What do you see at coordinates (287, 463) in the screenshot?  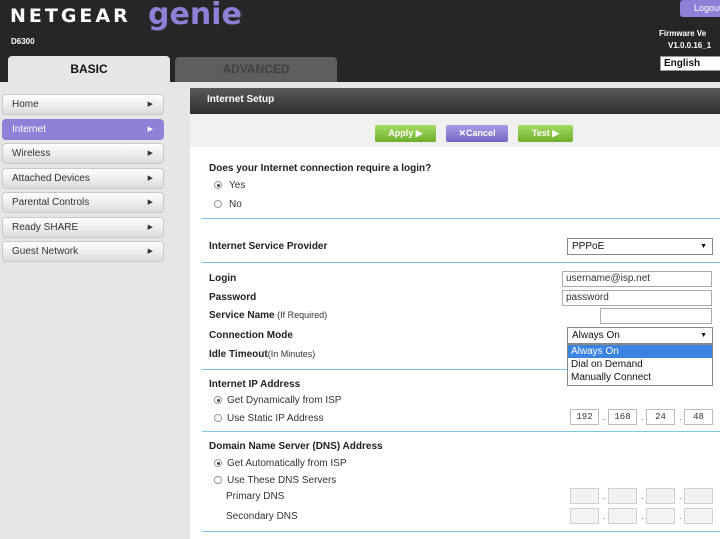 I see `dns-auto-label: Get Automatically from ISP` at bounding box center [287, 463].